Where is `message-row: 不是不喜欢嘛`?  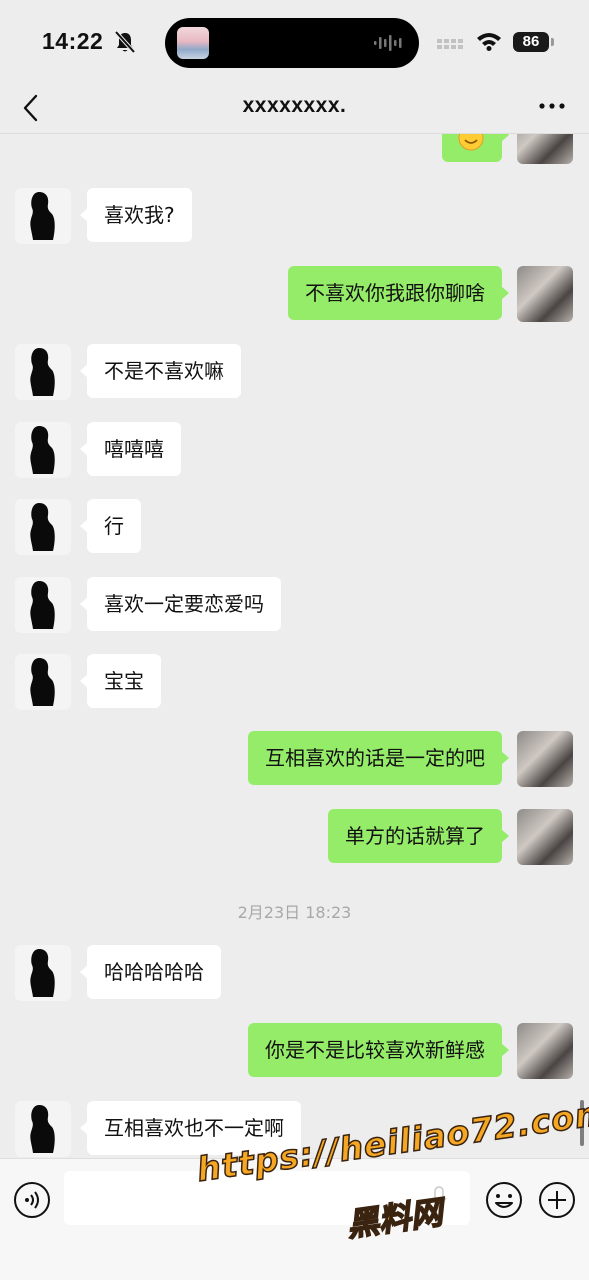 message-row: 不是不喜欢嘛 is located at coordinates (294, 372).